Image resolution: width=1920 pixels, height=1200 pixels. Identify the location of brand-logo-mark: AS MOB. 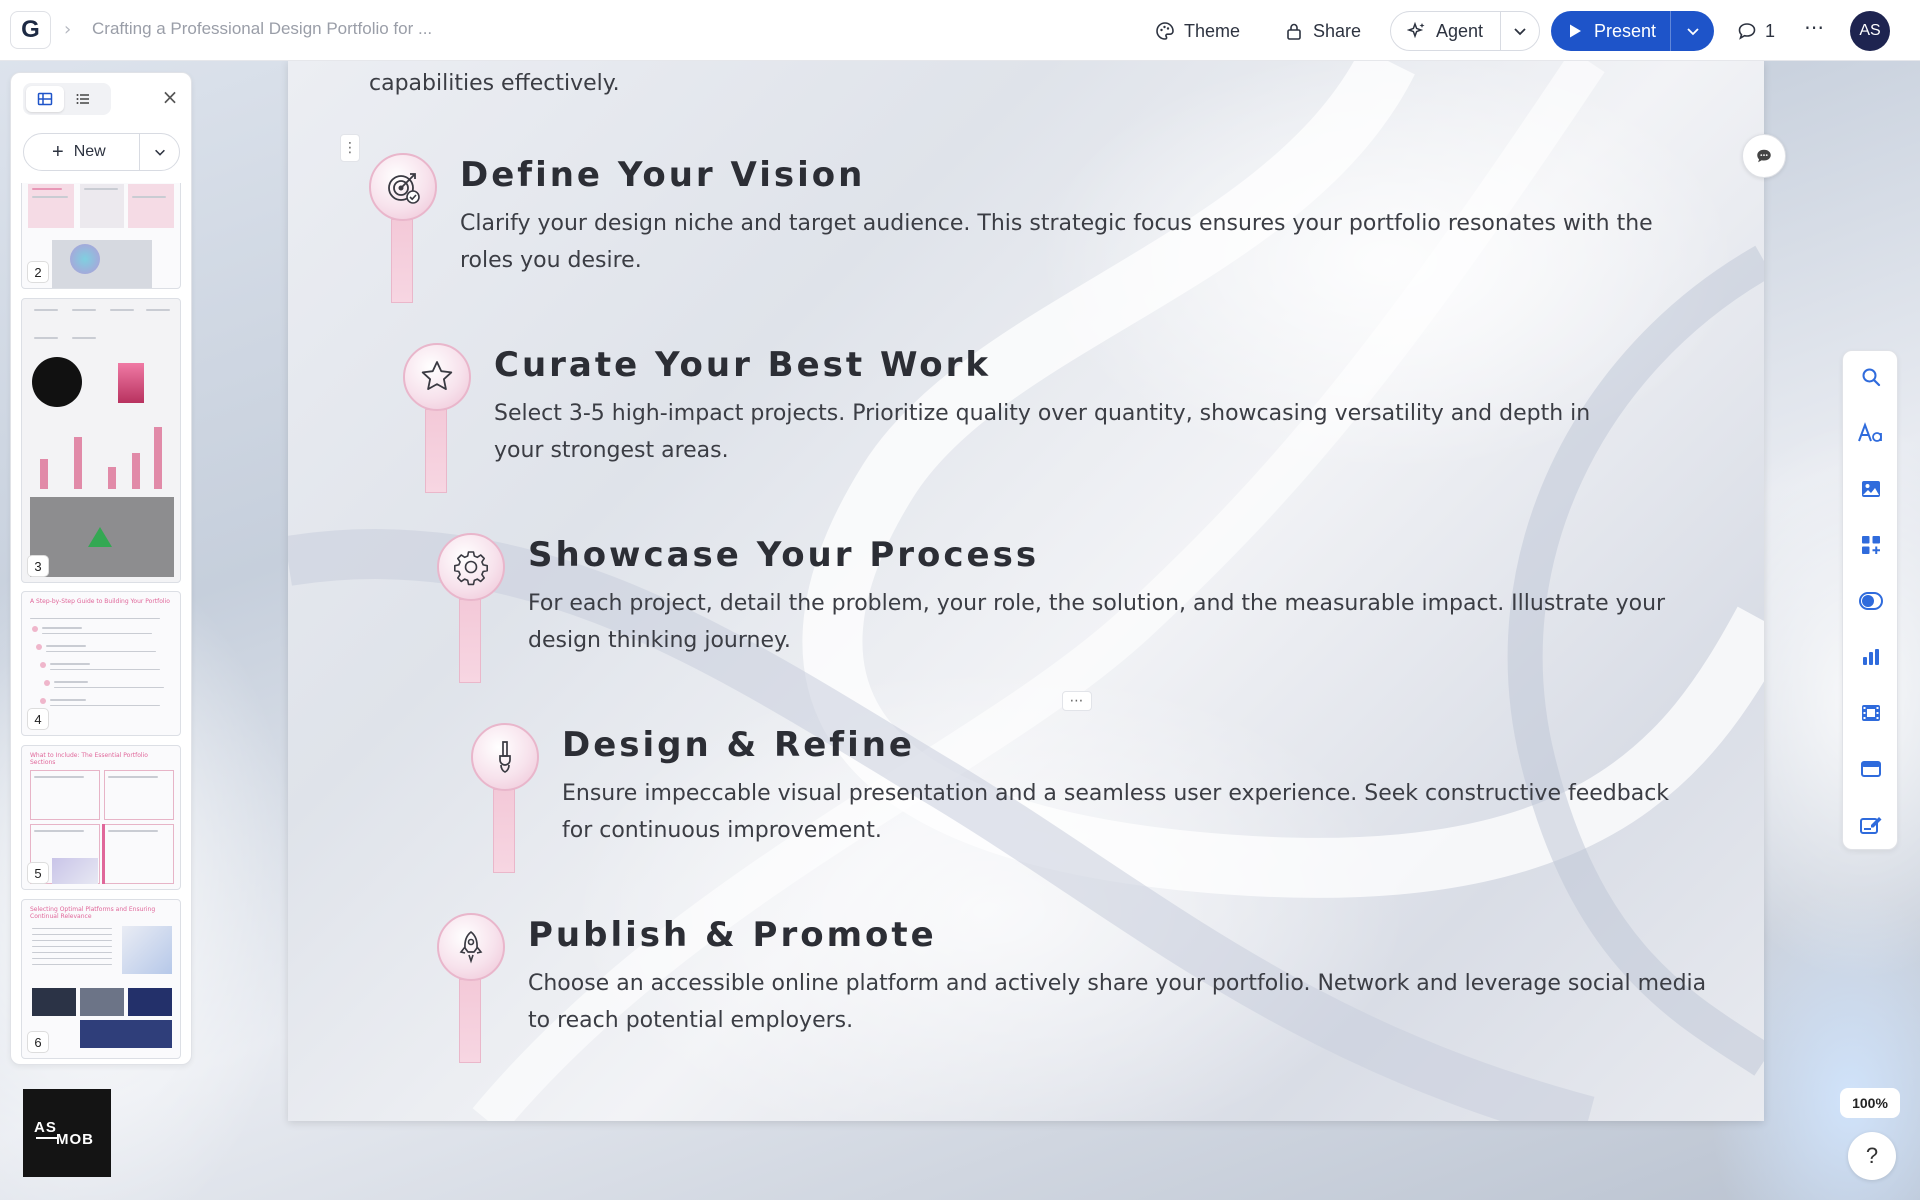
(67, 1133).